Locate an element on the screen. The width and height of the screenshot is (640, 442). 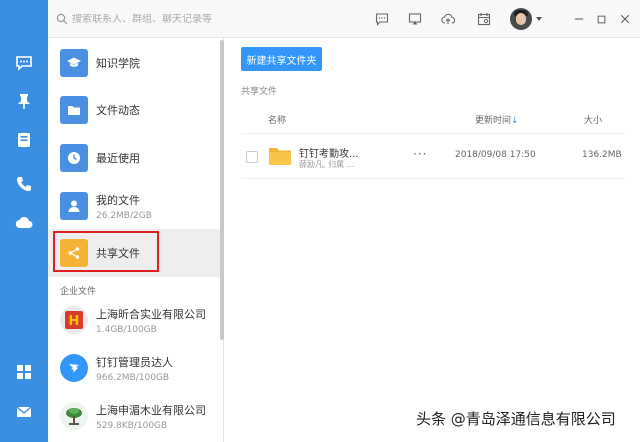
messages-icon is located at coordinates (24, 63).